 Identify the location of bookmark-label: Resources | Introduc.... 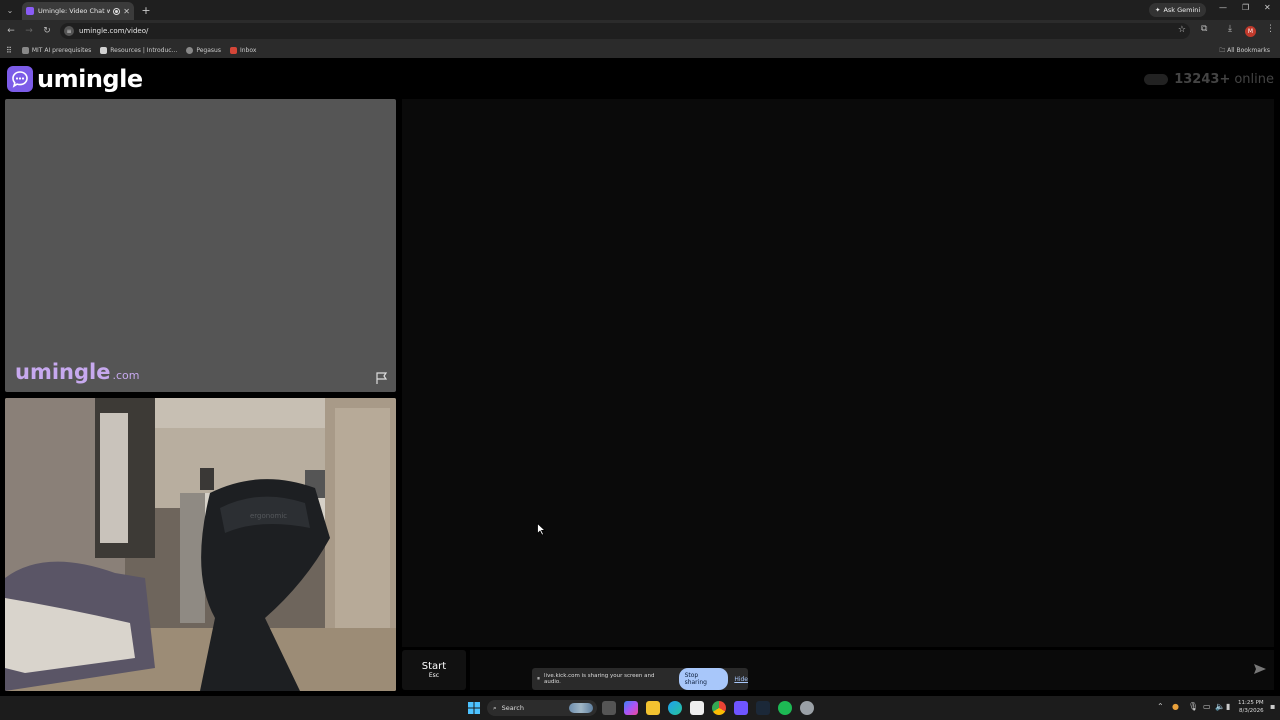
(144, 50).